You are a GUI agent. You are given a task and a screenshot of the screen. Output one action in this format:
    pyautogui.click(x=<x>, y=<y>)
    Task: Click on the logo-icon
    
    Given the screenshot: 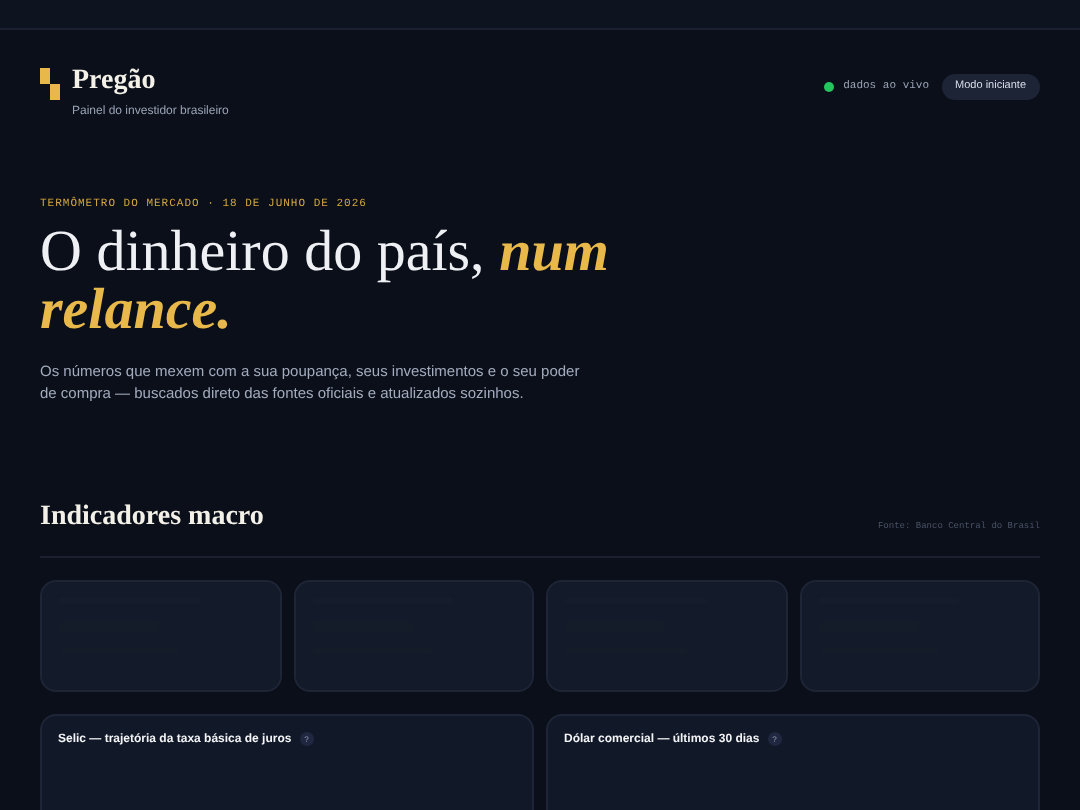 What is the action you would take?
    pyautogui.click(x=50, y=84)
    